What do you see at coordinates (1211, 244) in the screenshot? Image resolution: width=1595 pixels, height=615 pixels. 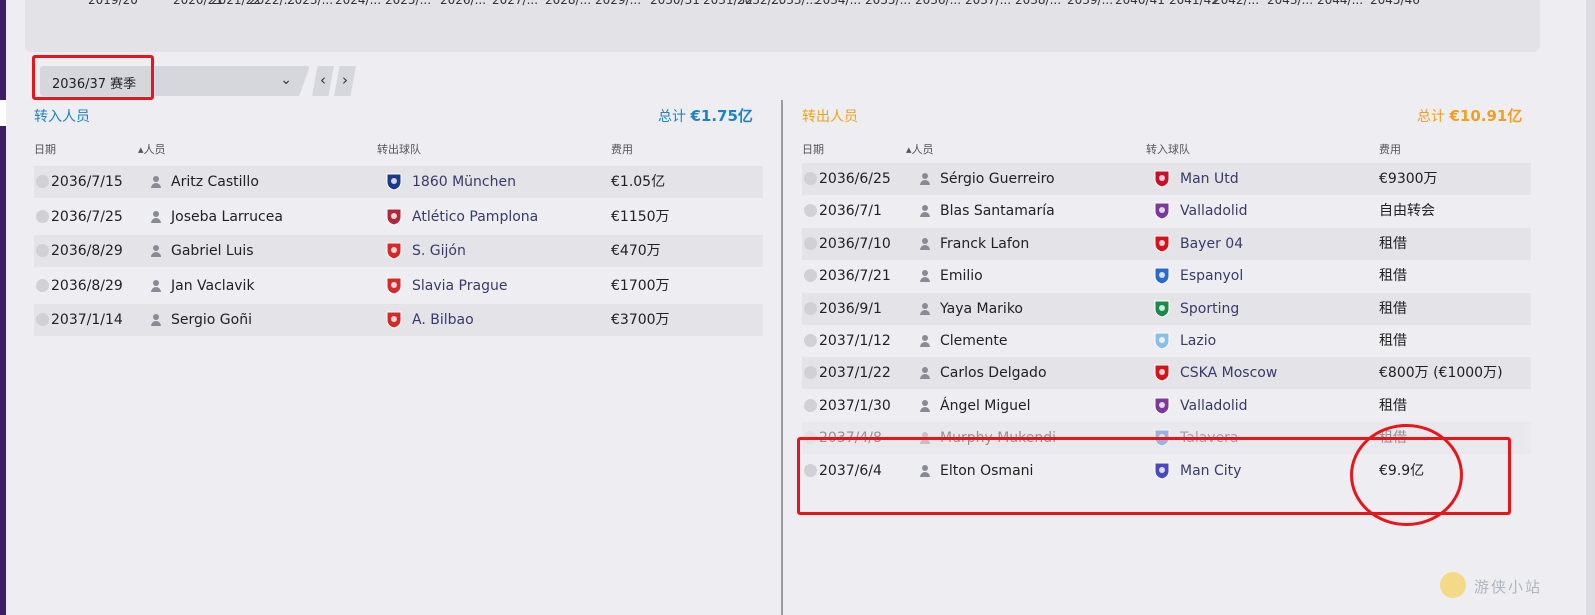 I see `club-name: Bayer 04` at bounding box center [1211, 244].